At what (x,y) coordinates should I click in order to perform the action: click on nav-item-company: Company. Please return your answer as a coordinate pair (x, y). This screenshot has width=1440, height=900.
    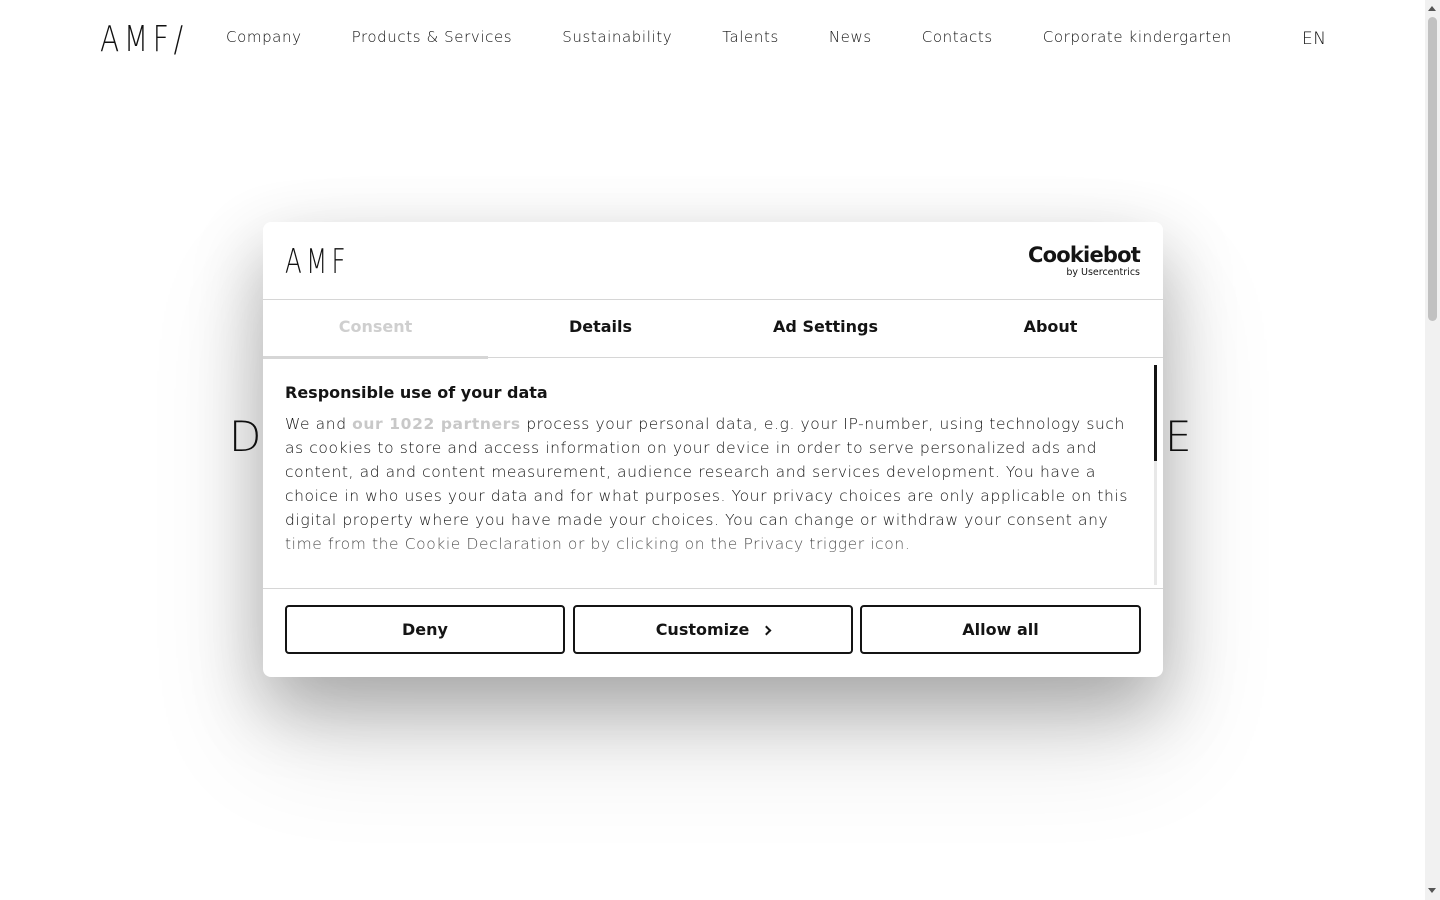
    Looking at the image, I should click on (264, 37).